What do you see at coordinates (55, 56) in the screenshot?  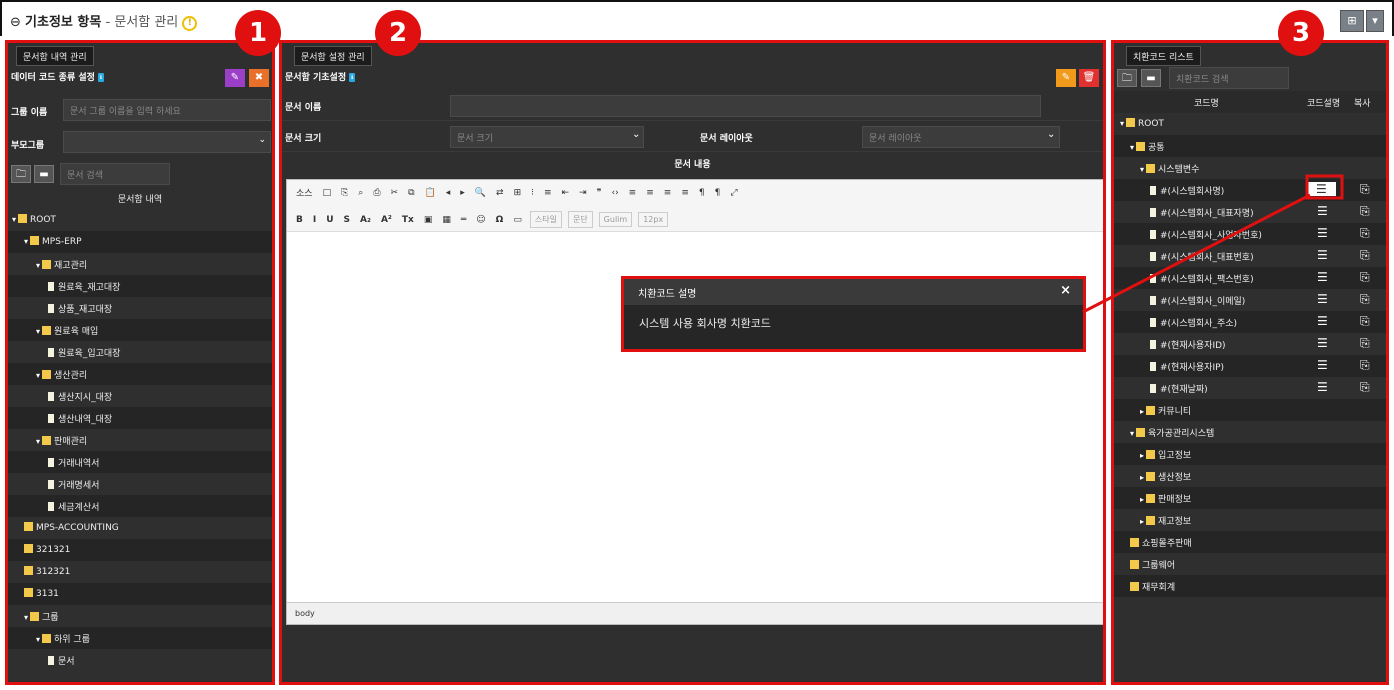 I see `tab-document-box-list: 문서함 내역 관리` at bounding box center [55, 56].